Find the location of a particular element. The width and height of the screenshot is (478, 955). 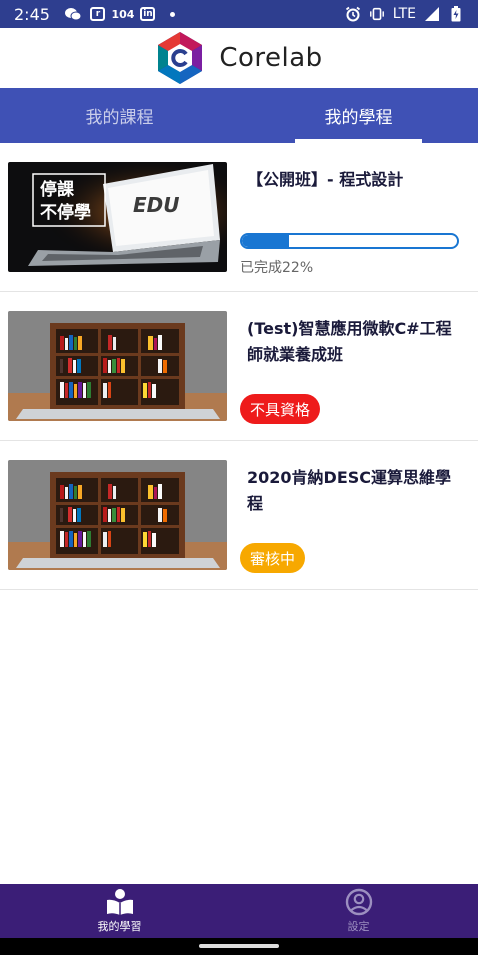

signal-icon is located at coordinates (432, 14).